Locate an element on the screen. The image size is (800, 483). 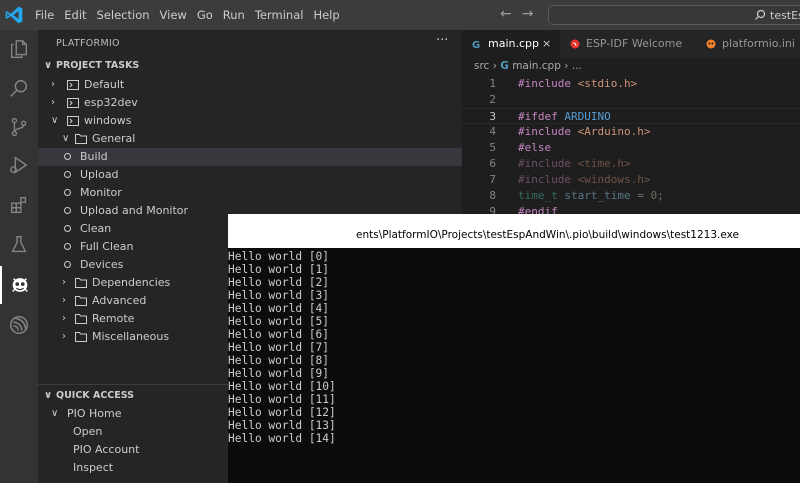
code-line: 8 time_t start_time = 0; is located at coordinates (576, 195).